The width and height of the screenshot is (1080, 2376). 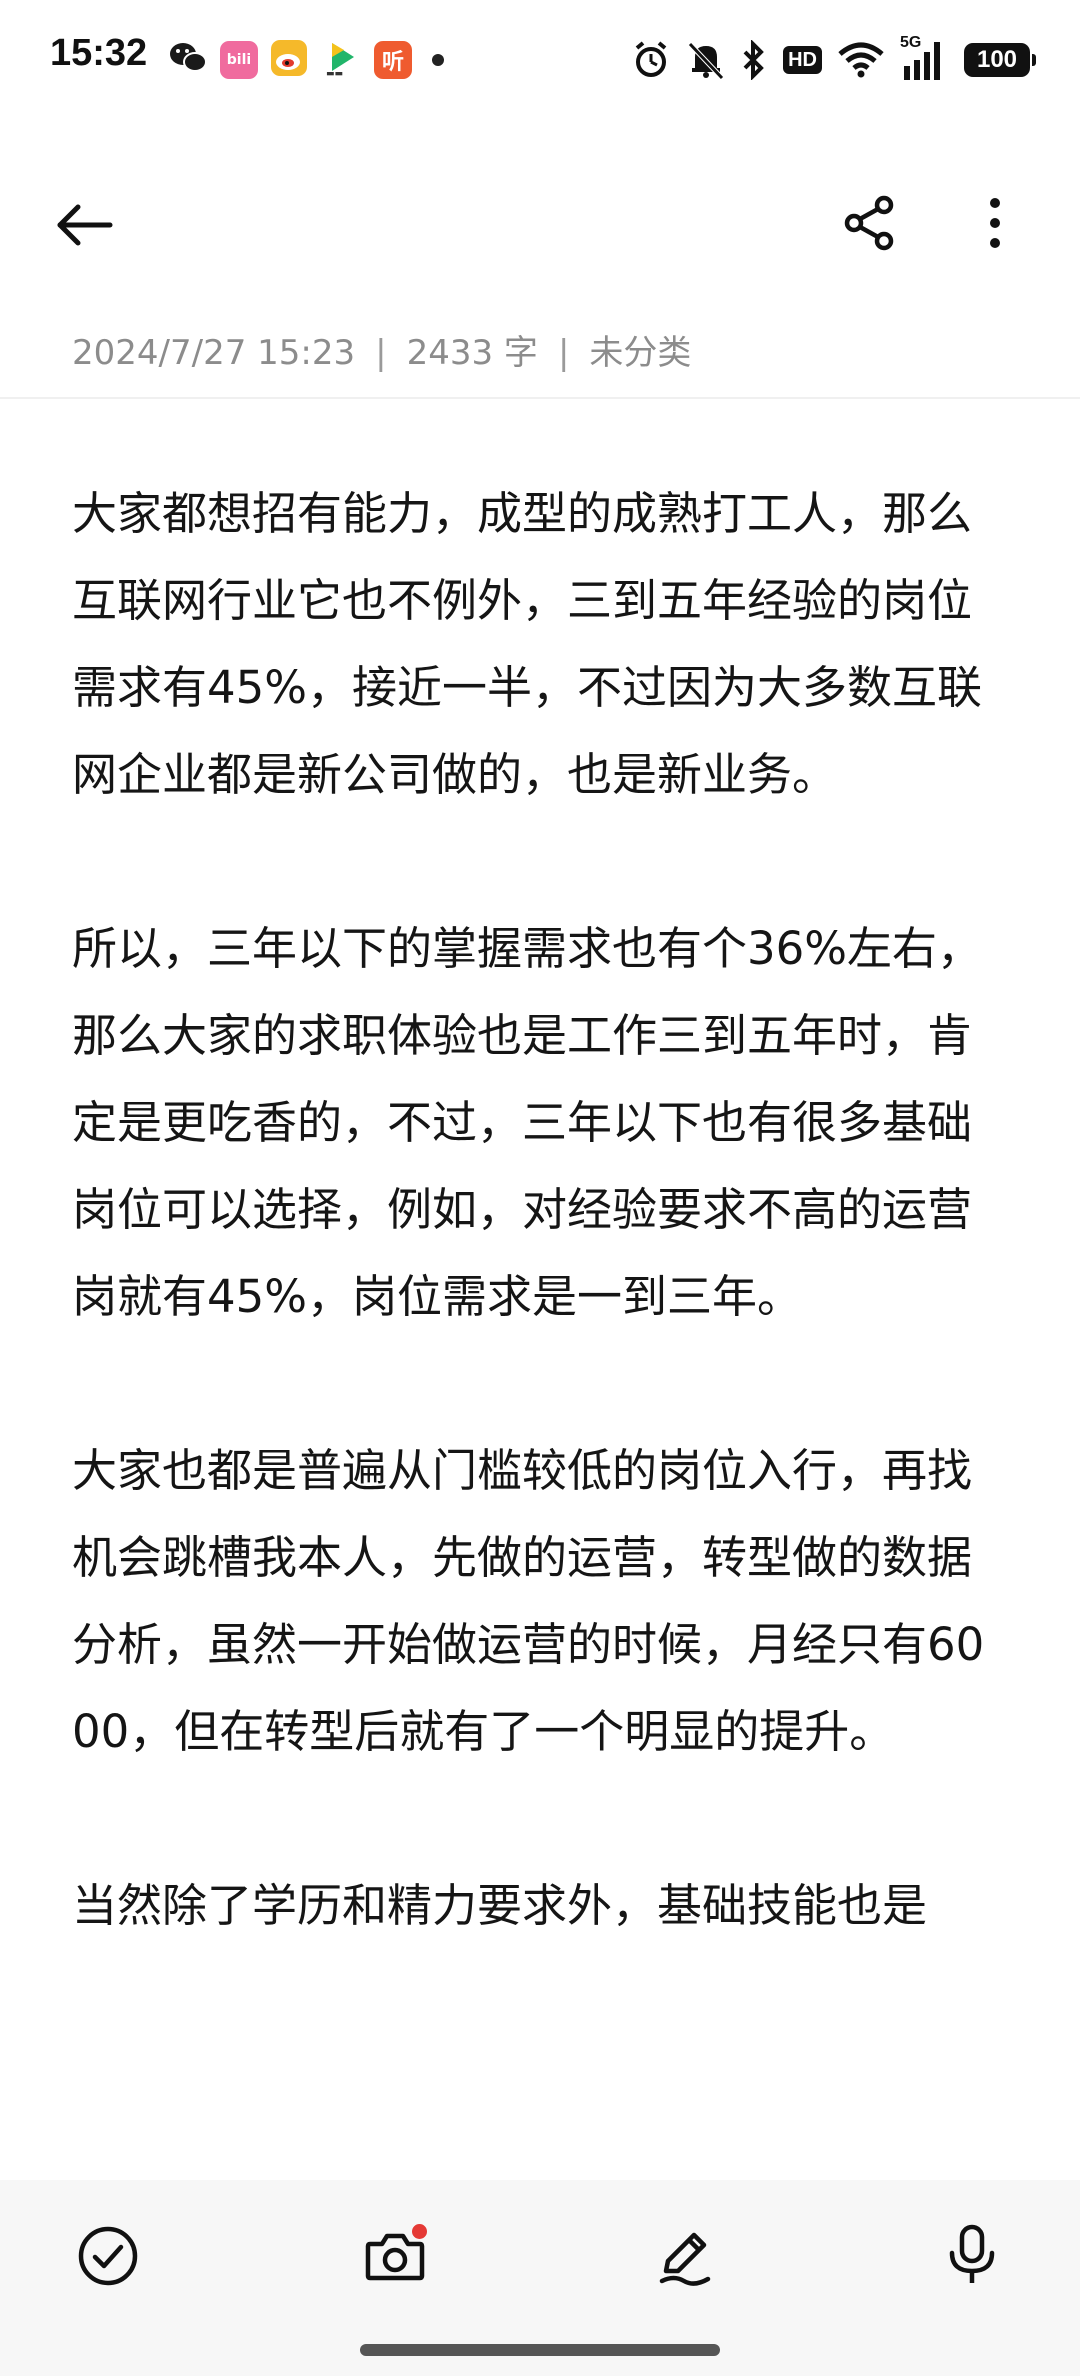 What do you see at coordinates (419, 2231) in the screenshot?
I see `camera-notification-dot` at bounding box center [419, 2231].